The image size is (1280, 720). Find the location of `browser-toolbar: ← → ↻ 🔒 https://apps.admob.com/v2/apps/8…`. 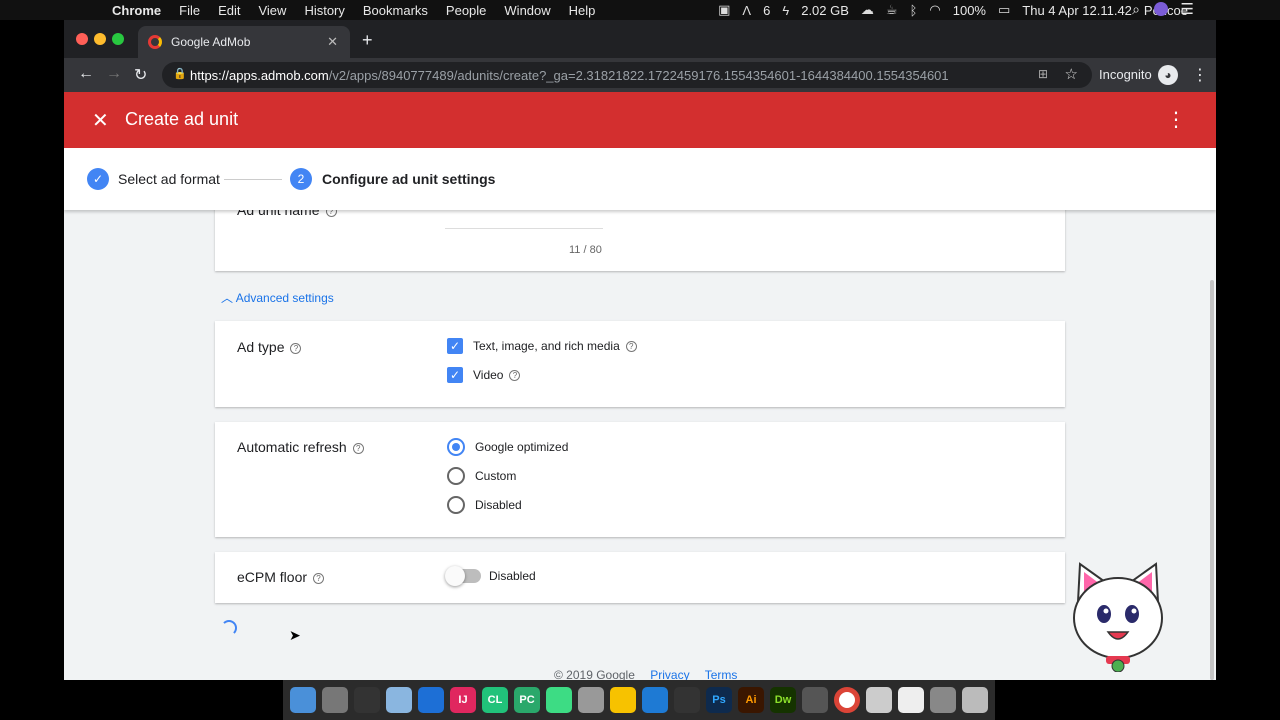

browser-toolbar: ← → ↻ 🔒 https://apps.admob.com/v2/apps/8… is located at coordinates (640, 75).